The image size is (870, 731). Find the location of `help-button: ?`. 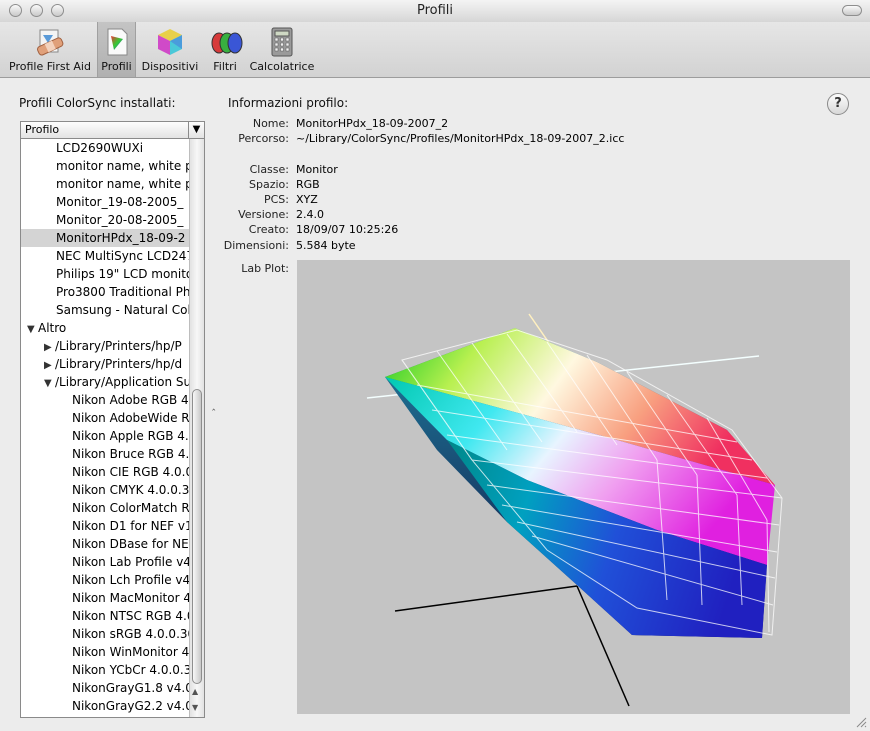

help-button: ? is located at coordinates (838, 104).